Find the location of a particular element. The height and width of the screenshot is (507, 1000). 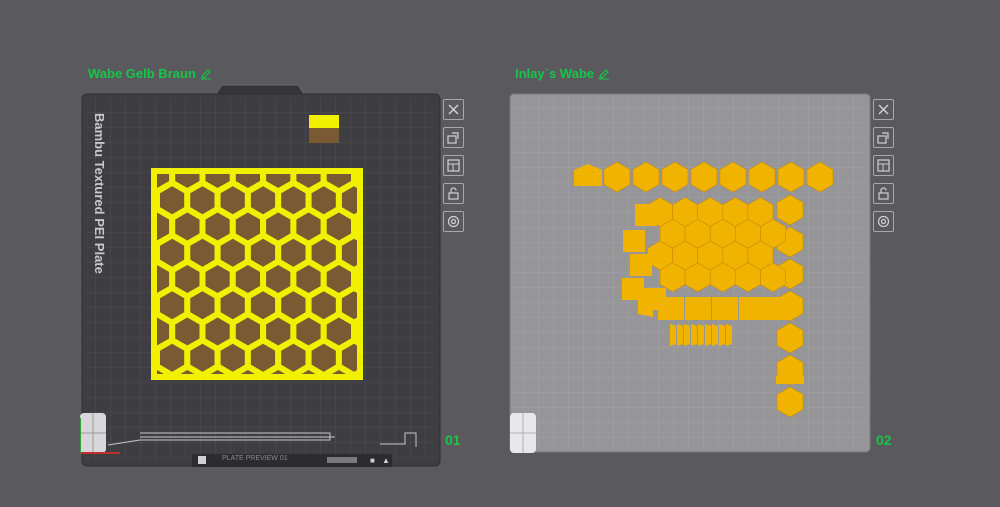

lock-icon: ■ is located at coordinates (372, 460).